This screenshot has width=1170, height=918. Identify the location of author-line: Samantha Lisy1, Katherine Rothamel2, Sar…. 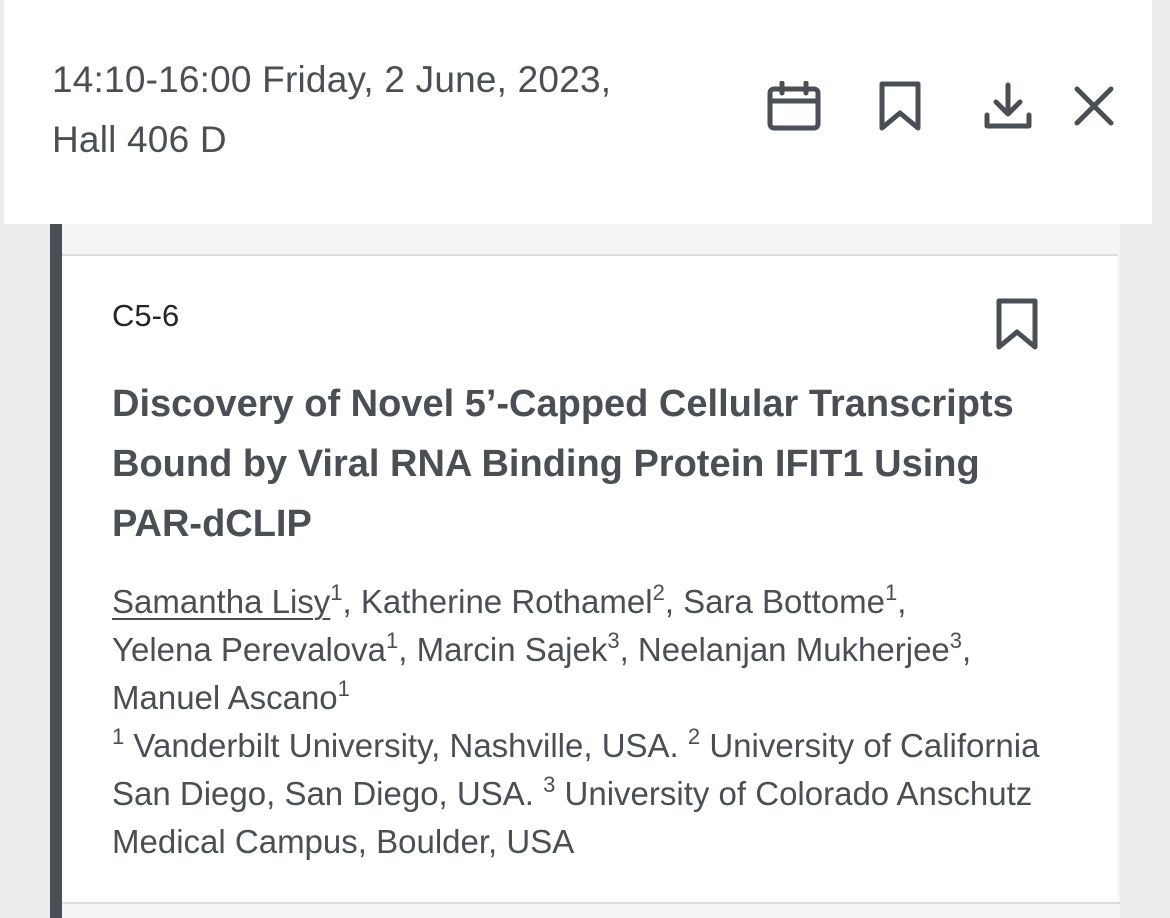
(592, 602).